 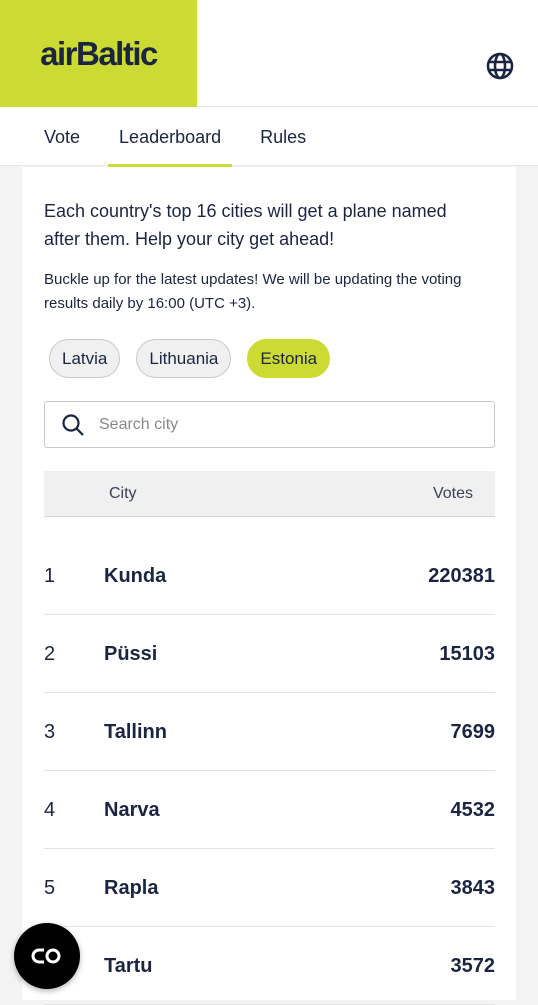 What do you see at coordinates (85, 358) in the screenshot?
I see `country-chip-latvia: Latvia` at bounding box center [85, 358].